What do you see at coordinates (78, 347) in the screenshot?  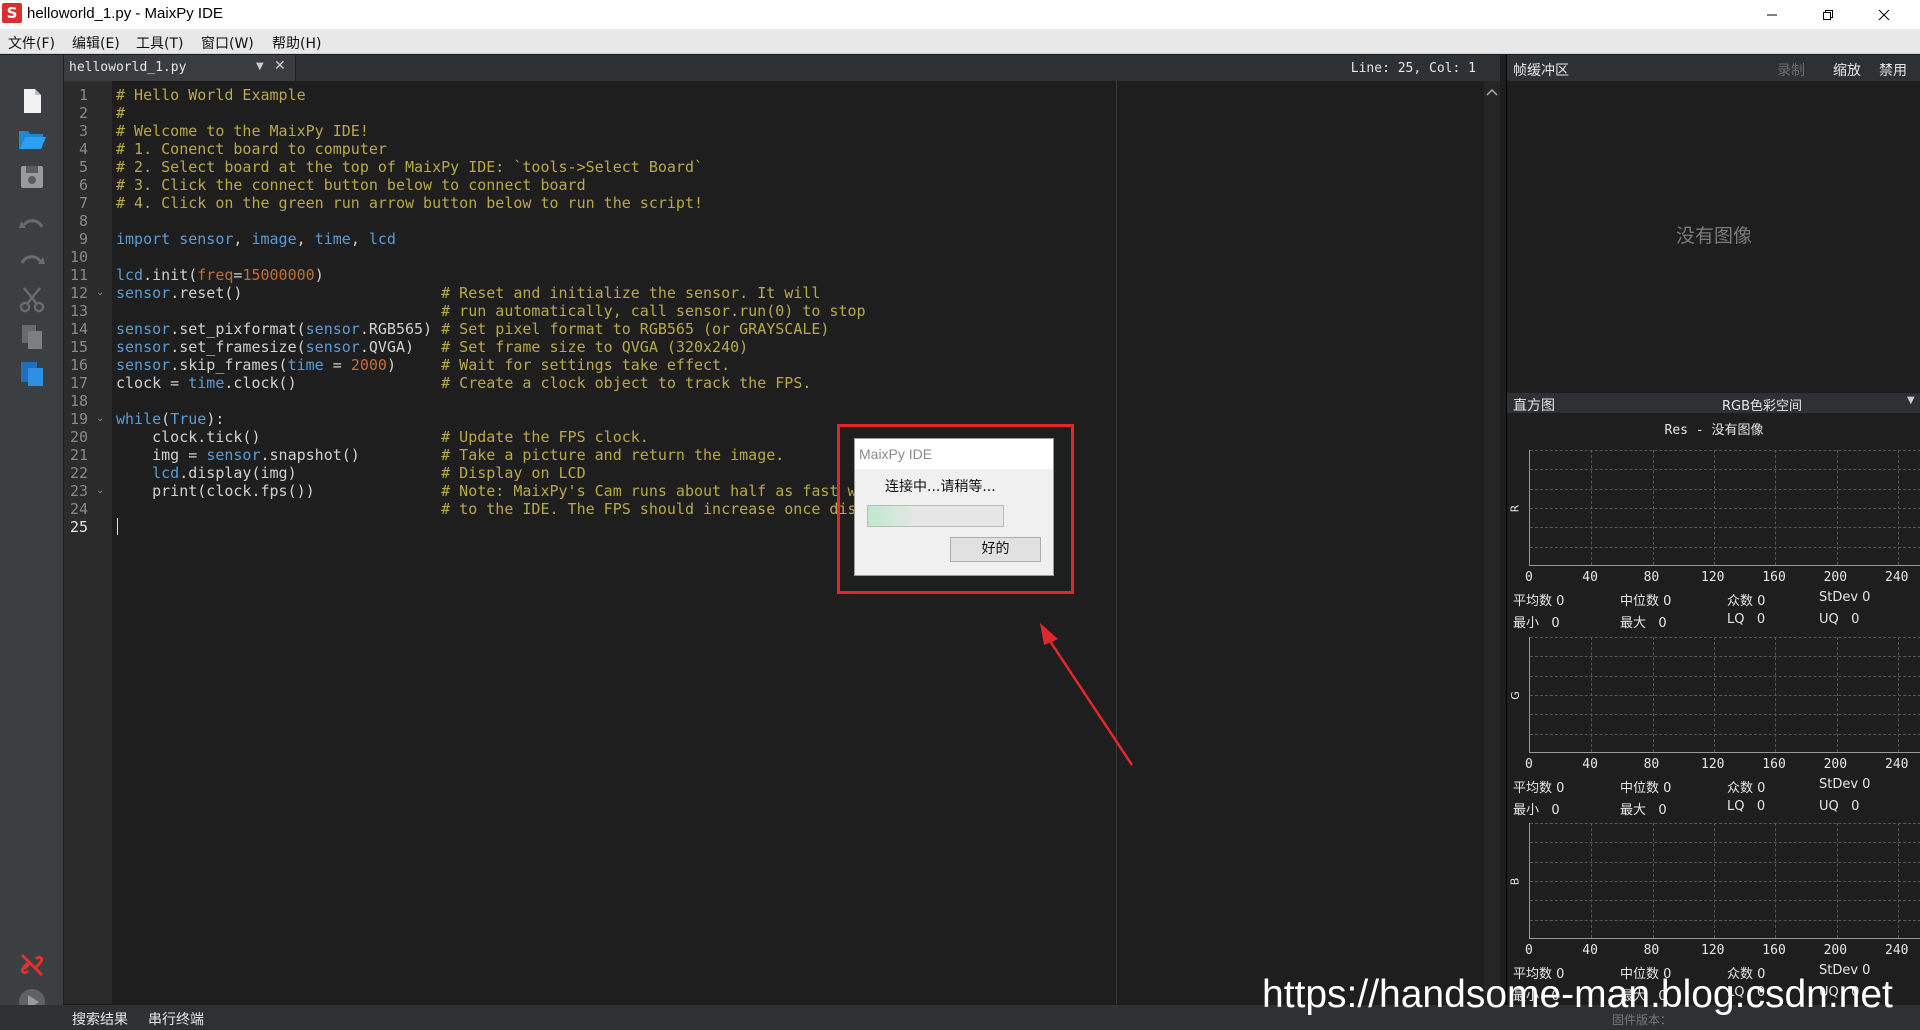 I see `line-number: 15` at bounding box center [78, 347].